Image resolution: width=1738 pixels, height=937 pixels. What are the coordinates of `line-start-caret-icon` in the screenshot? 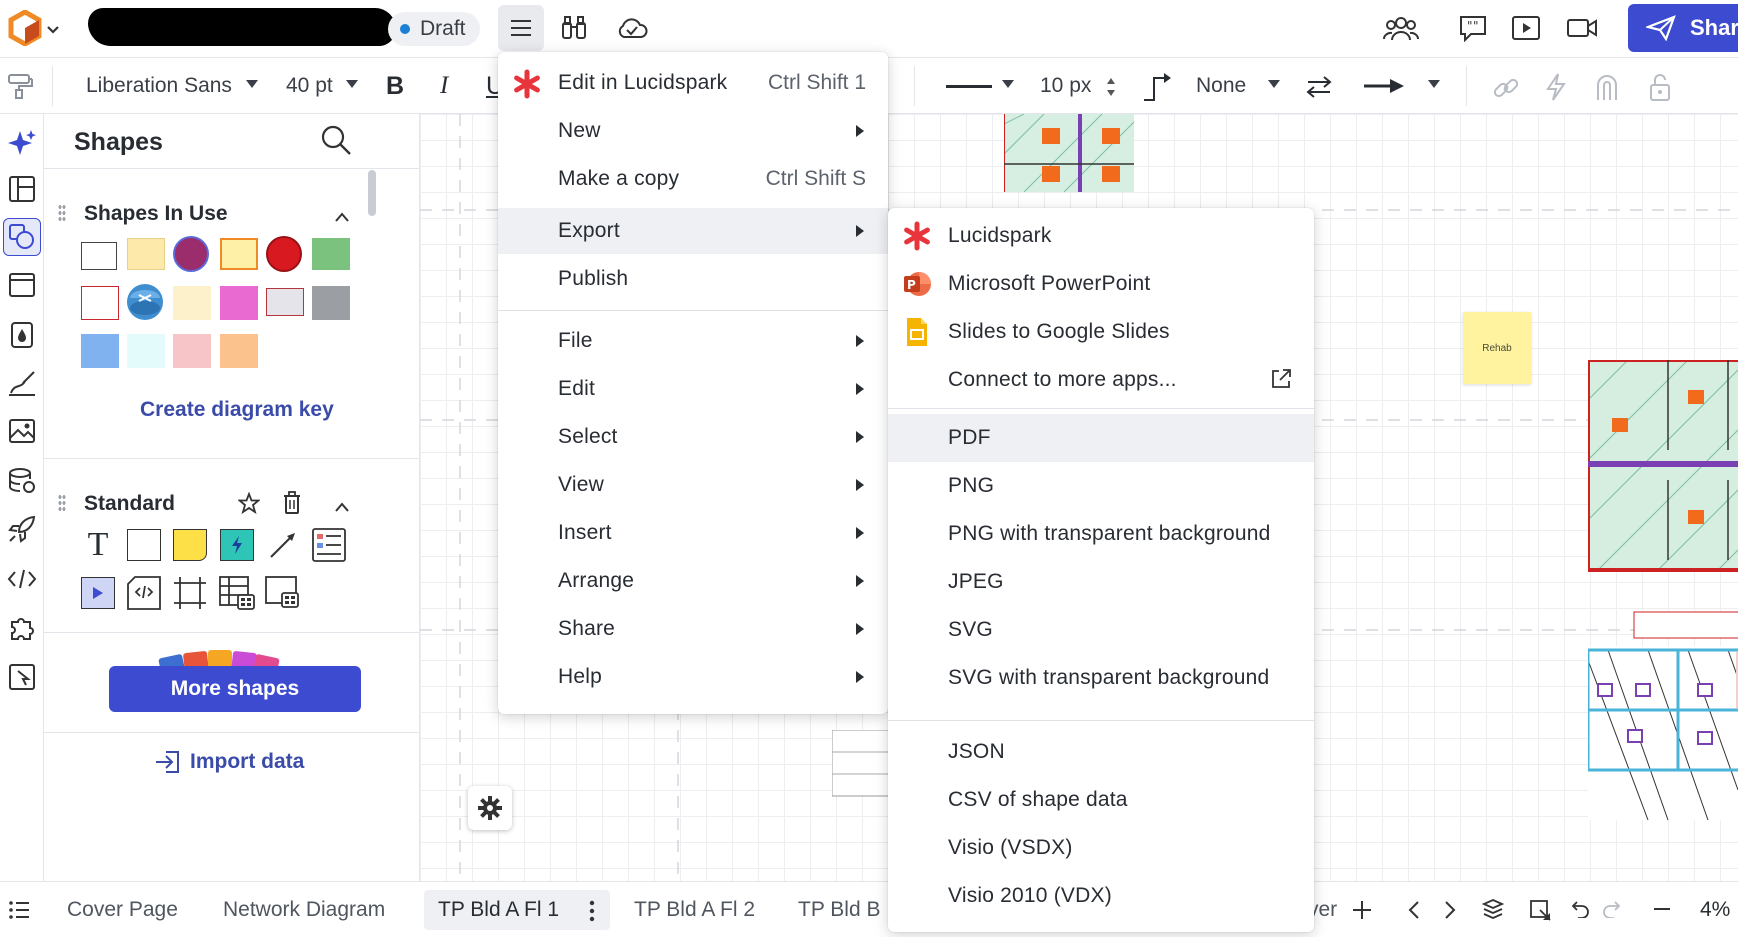 It's located at (1274, 84).